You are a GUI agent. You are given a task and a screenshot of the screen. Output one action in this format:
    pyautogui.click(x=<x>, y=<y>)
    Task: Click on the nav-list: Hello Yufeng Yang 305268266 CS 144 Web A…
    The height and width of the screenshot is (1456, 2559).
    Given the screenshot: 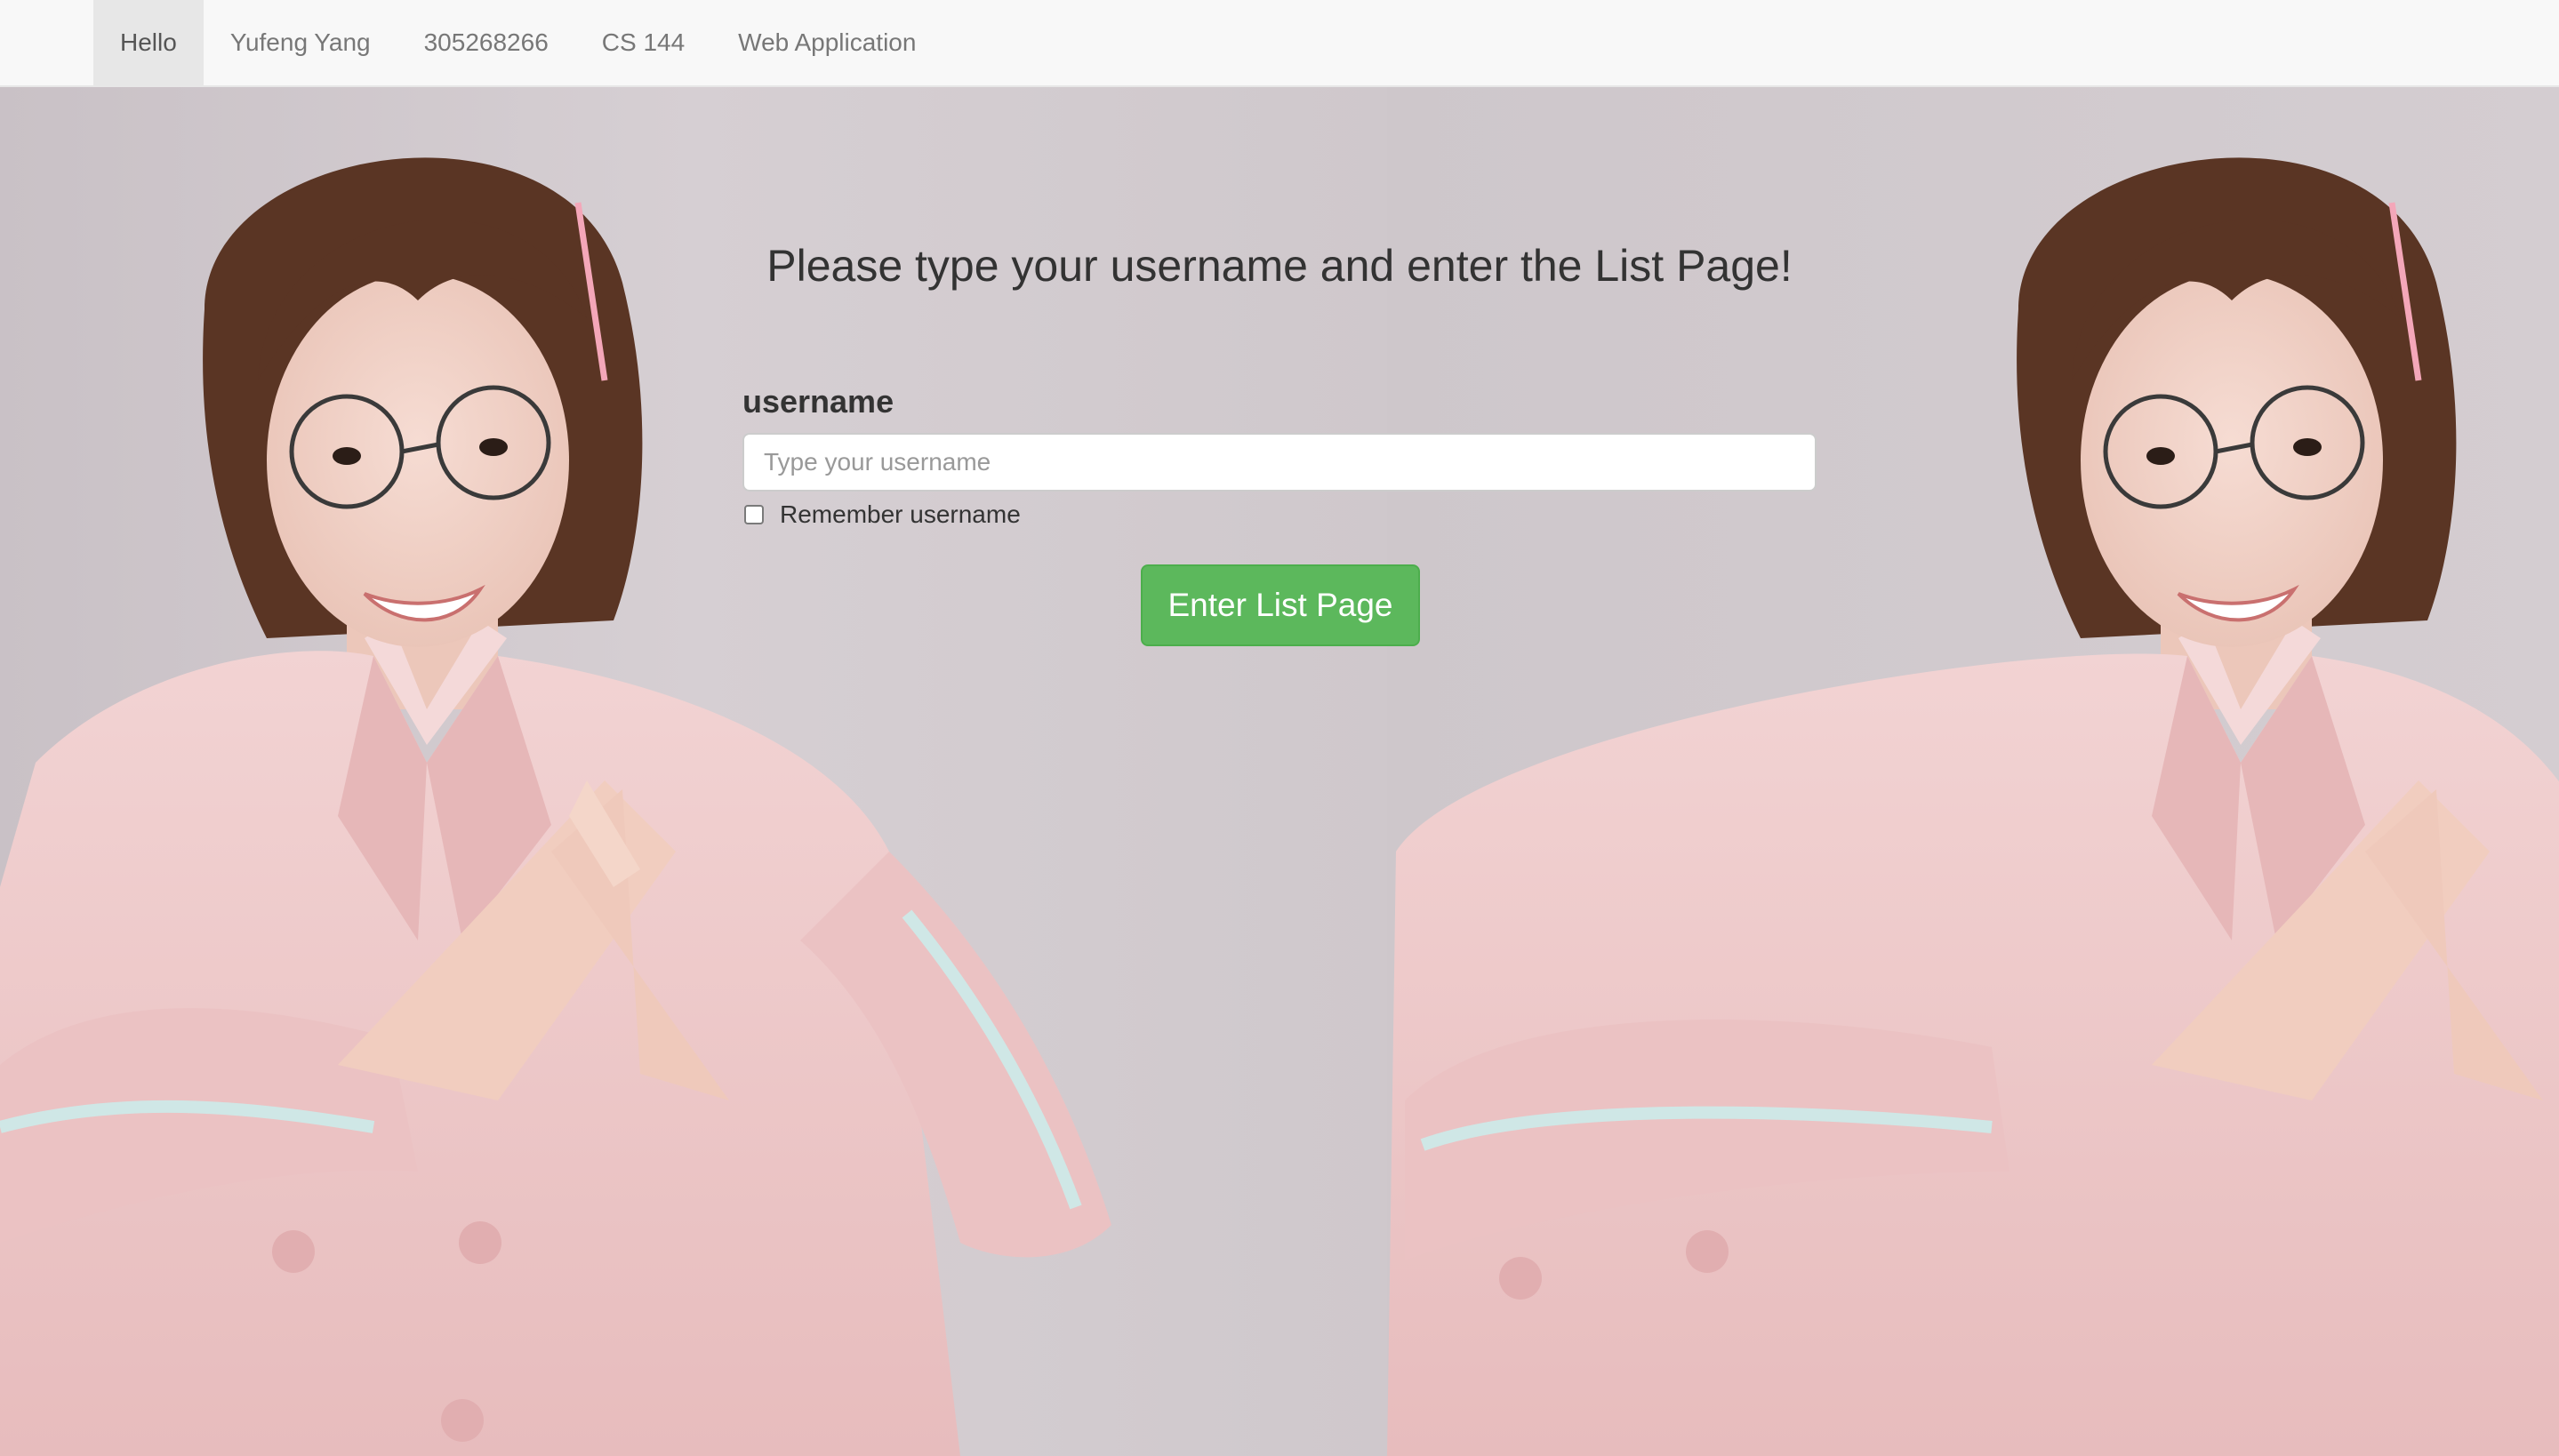 What is the action you would take?
    pyautogui.click(x=518, y=42)
    